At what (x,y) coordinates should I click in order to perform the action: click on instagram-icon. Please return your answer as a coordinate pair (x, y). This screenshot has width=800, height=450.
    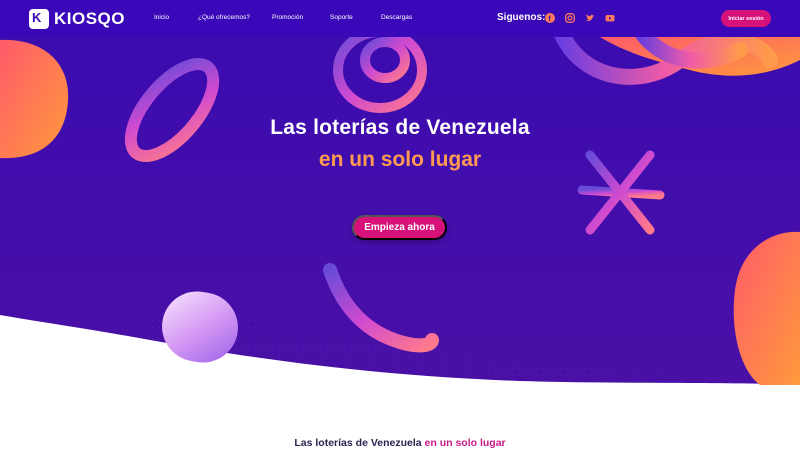
    Looking at the image, I should click on (570, 18).